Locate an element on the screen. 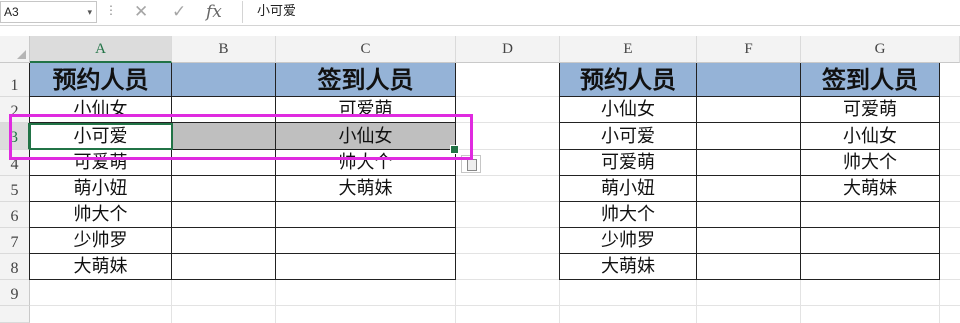  select-all-corner is located at coordinates (15, 49).